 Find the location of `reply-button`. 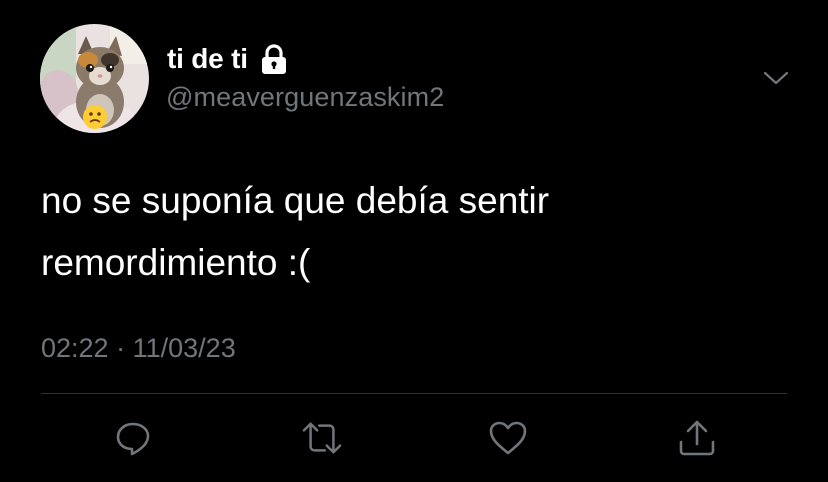

reply-button is located at coordinates (133, 438).